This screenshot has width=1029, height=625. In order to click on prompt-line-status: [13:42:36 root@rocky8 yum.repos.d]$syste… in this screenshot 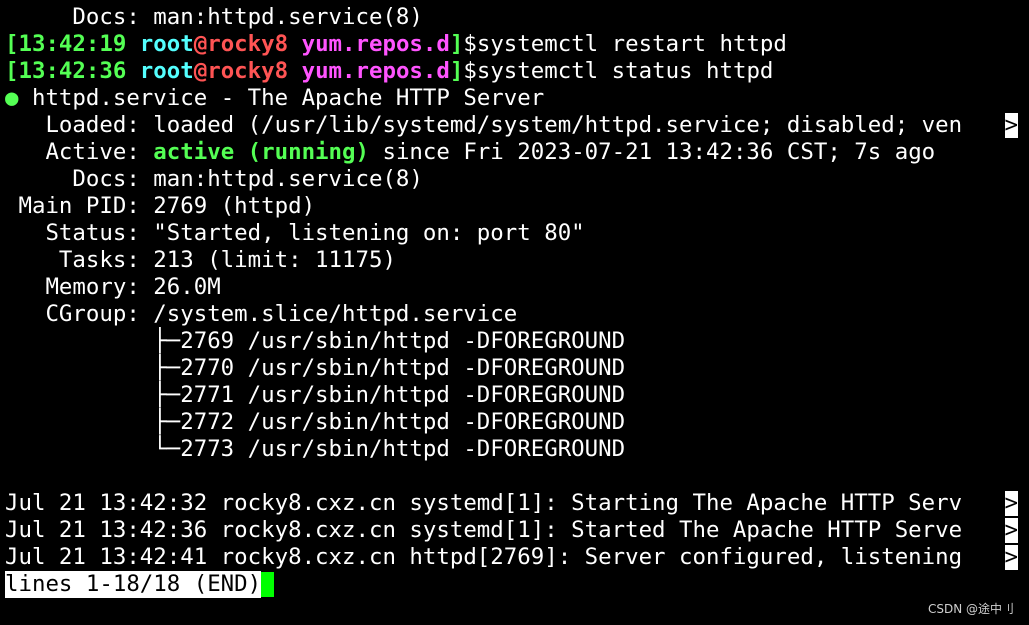, I will do `click(517, 71)`.